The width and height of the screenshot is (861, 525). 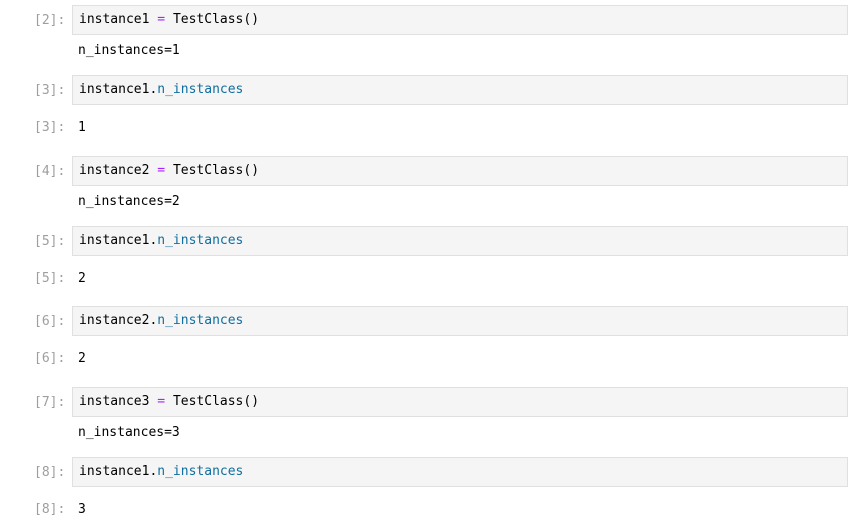 I want to click on input-prompt: [5]:, so click(x=50, y=241).